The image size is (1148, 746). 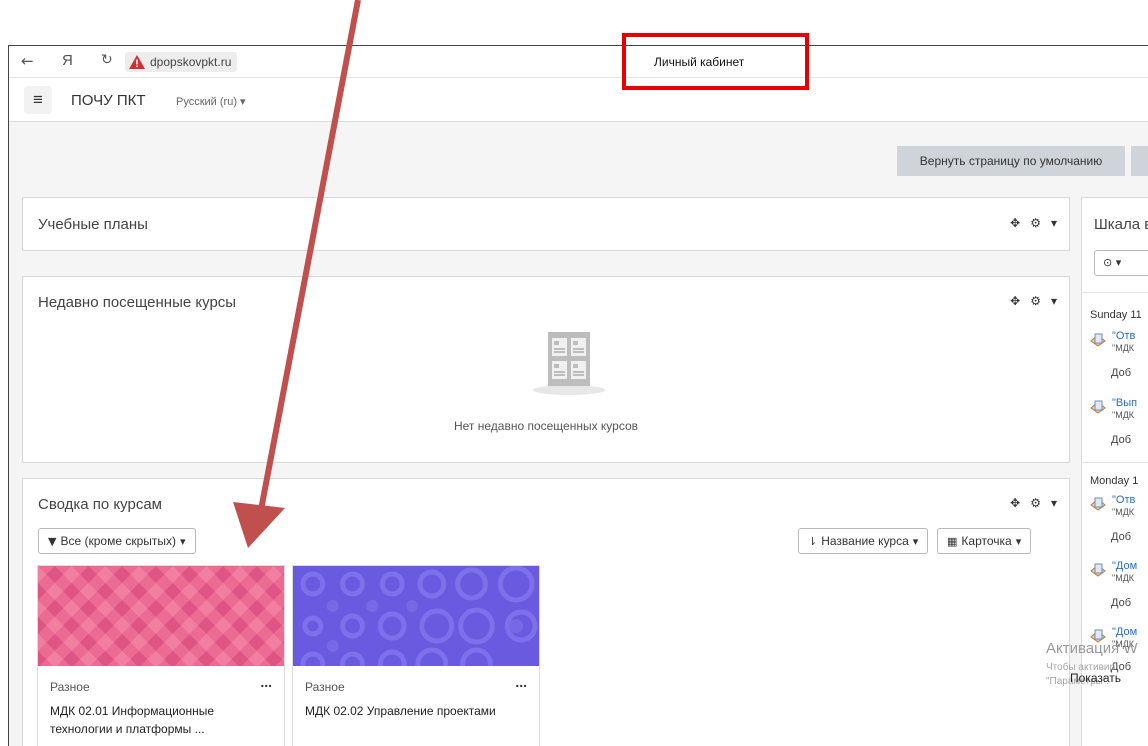 I want to click on language-label: Русский (ru), so click(x=206, y=102).